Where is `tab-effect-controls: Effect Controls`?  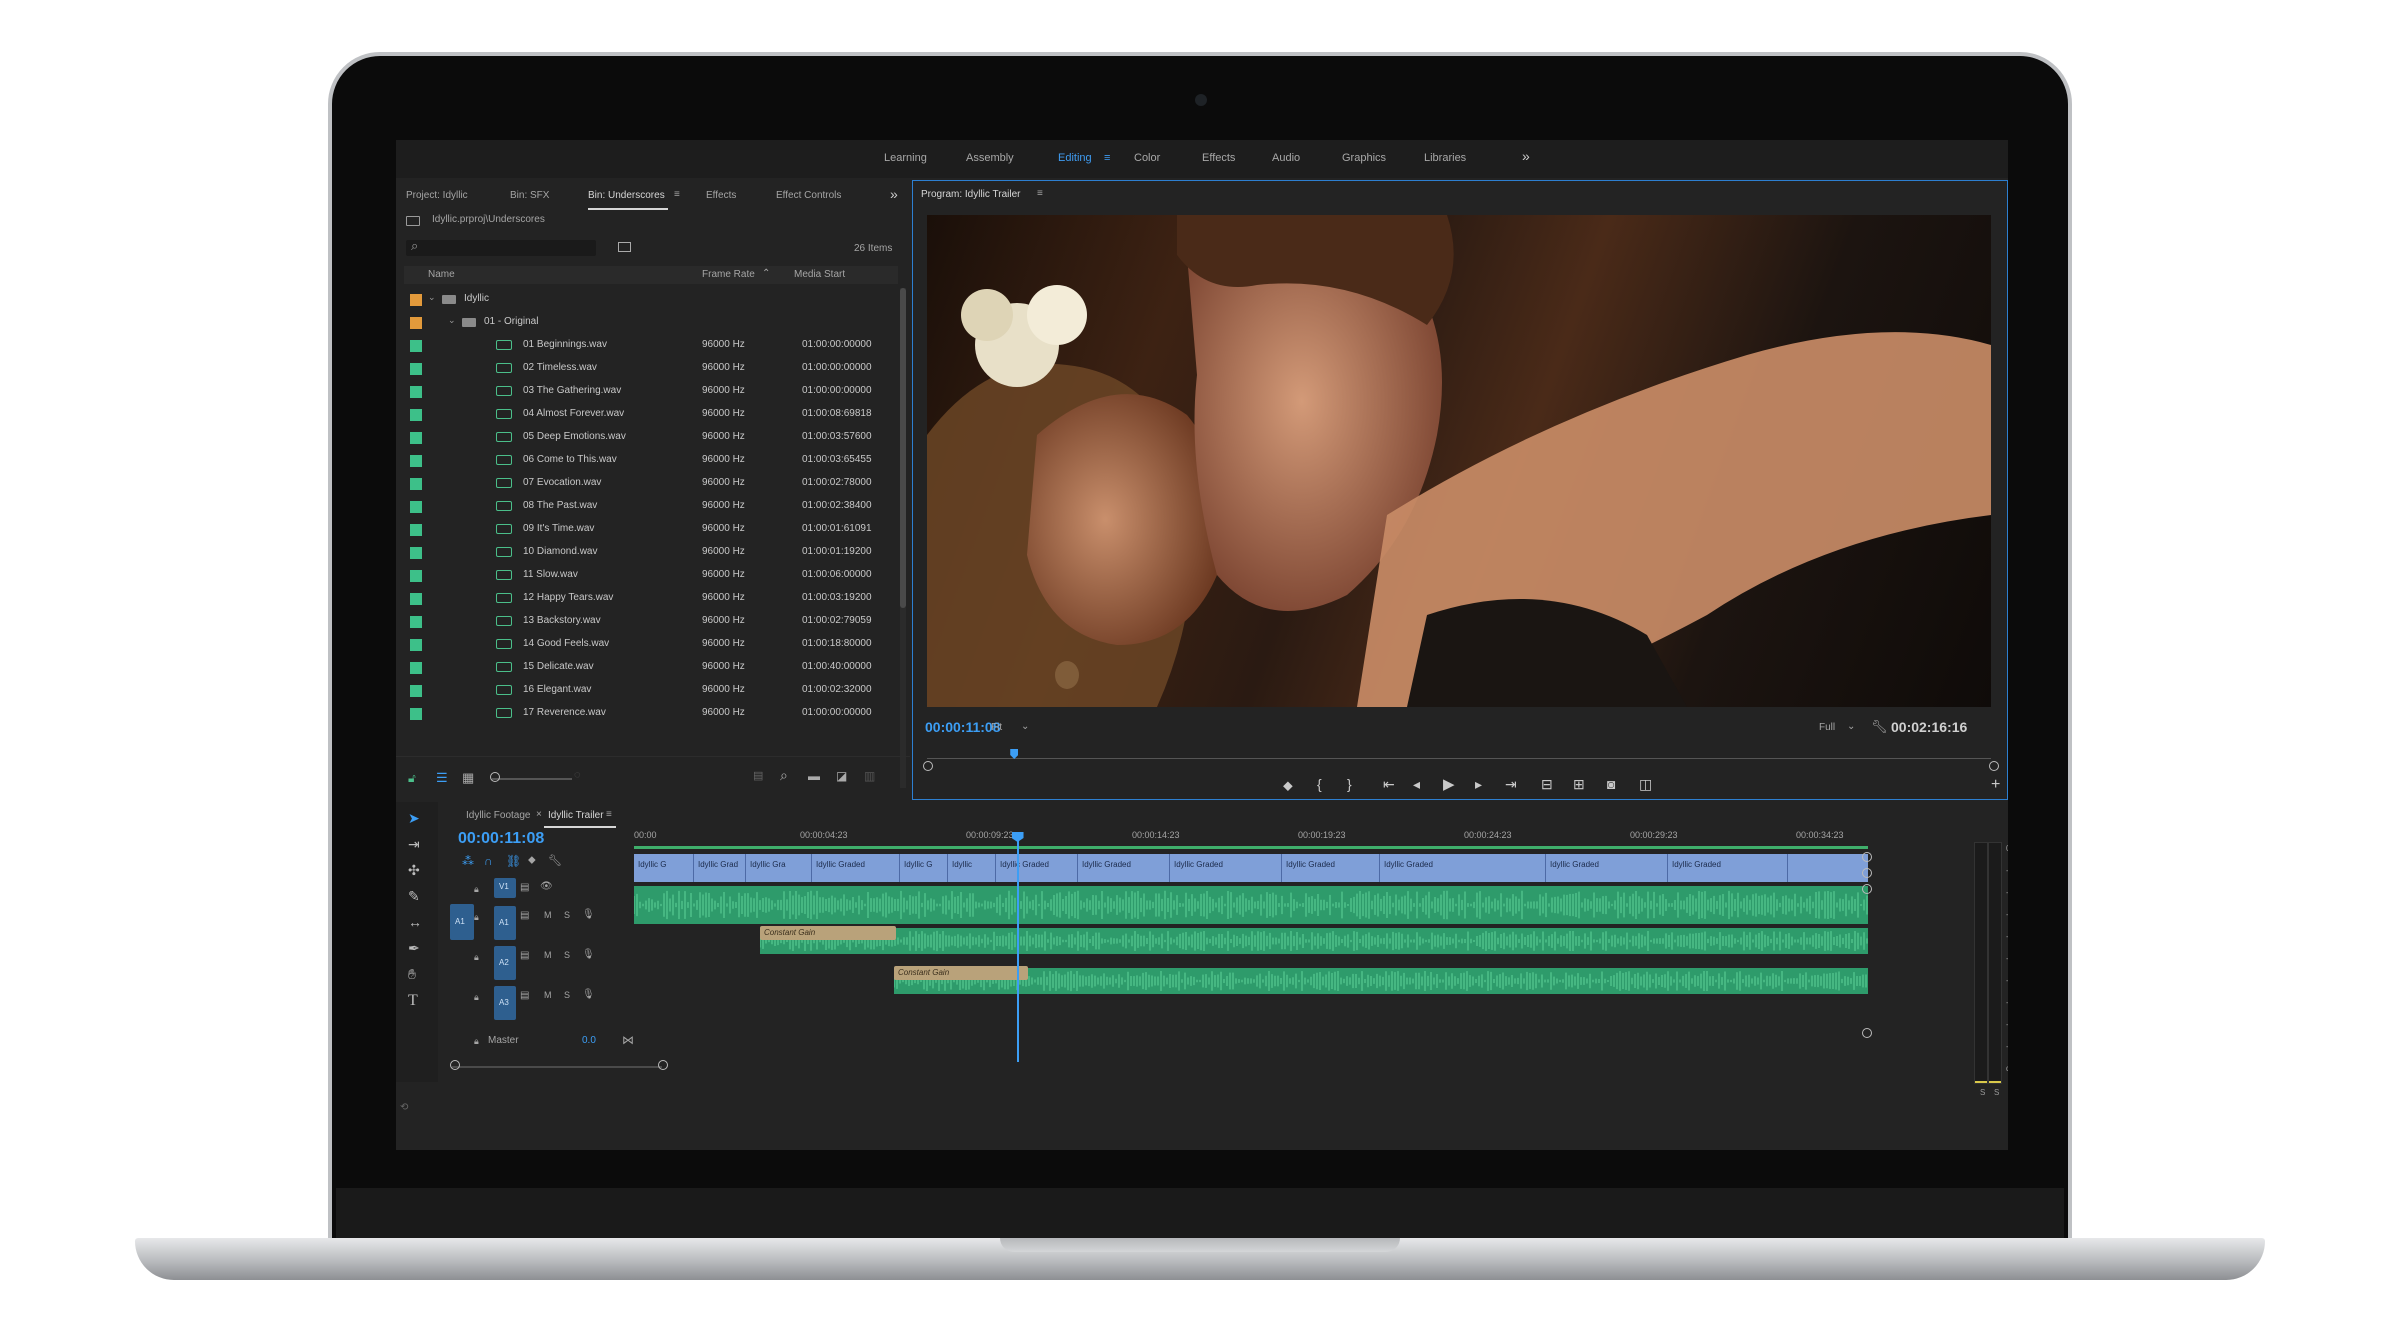
tab-effect-controls: Effect Controls is located at coordinates (808, 195).